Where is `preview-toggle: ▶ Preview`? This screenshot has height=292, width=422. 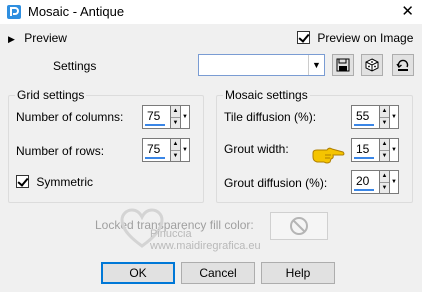
preview-toggle: ▶ Preview is located at coordinates (37, 38).